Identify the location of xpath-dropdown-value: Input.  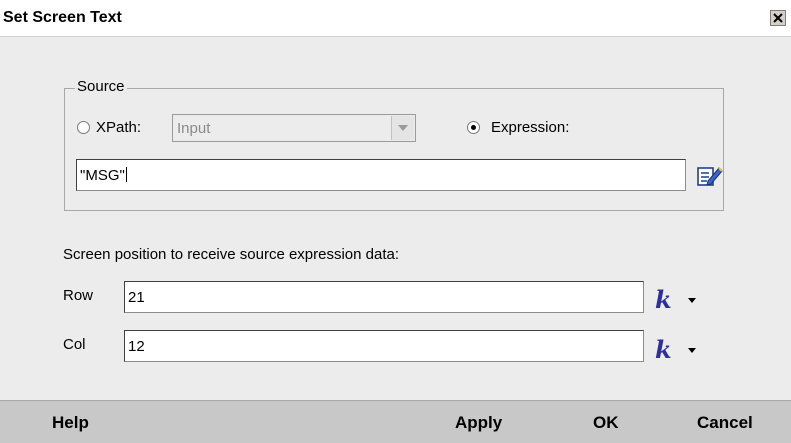
(194, 128).